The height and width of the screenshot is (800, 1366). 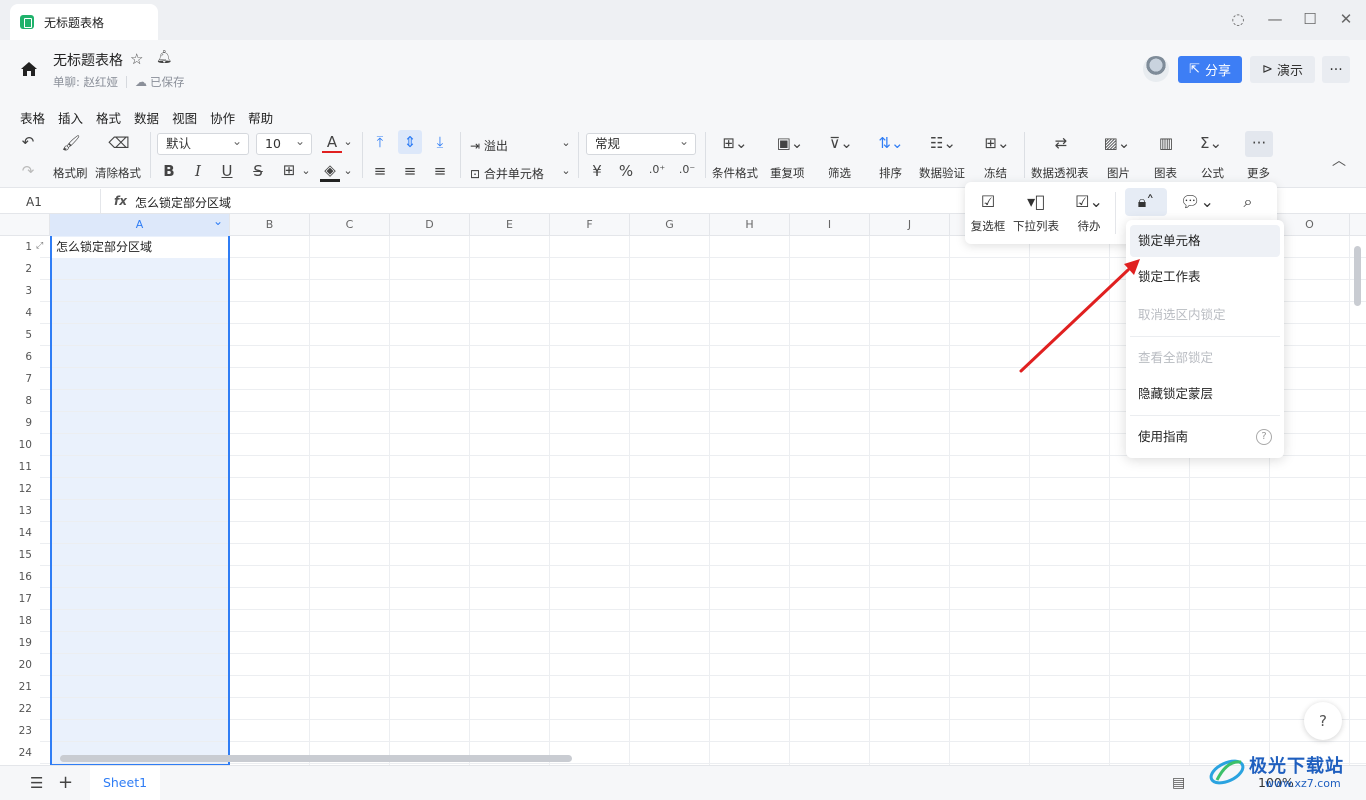 I want to click on number-format-select: 常规, so click(x=641, y=143).